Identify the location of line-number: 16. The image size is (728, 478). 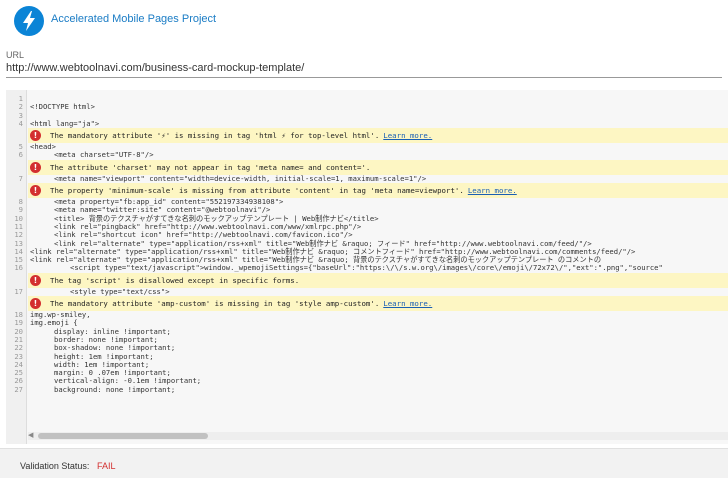
(18, 268).